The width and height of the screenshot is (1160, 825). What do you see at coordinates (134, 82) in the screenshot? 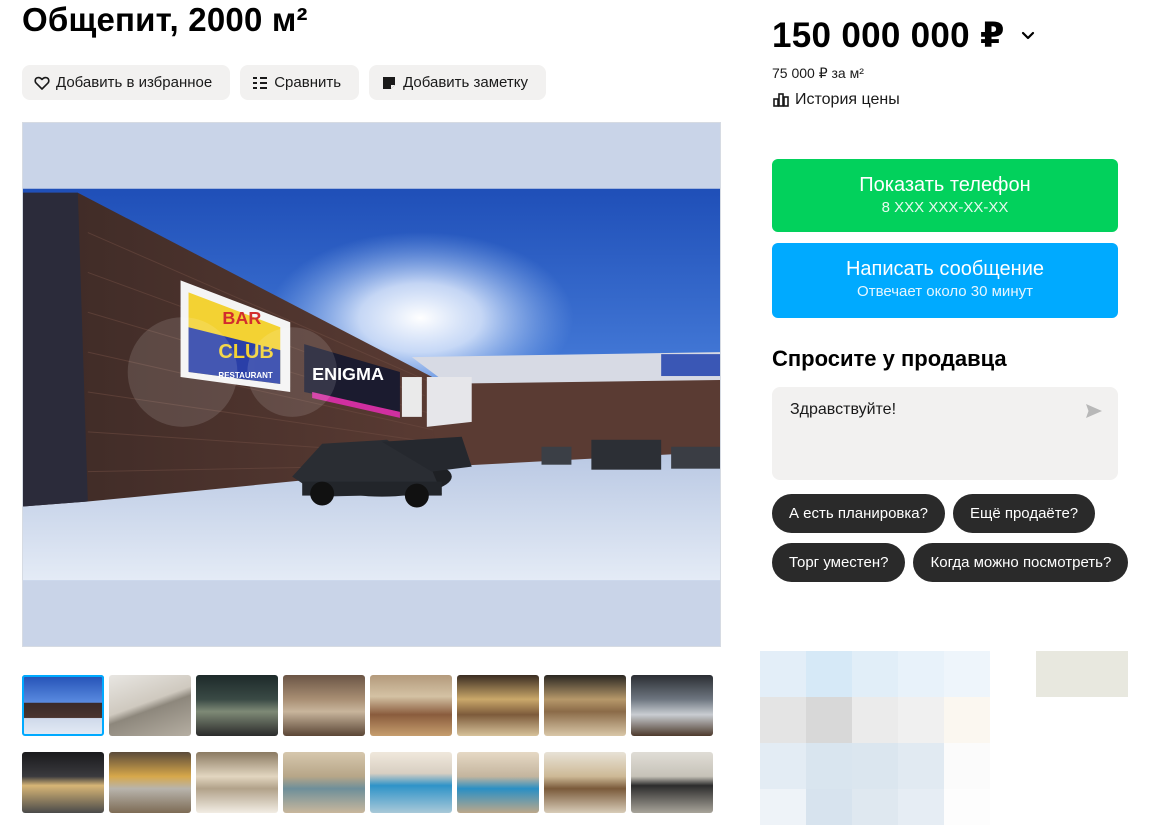
I see `favorites-label: Добавить в избранное` at bounding box center [134, 82].